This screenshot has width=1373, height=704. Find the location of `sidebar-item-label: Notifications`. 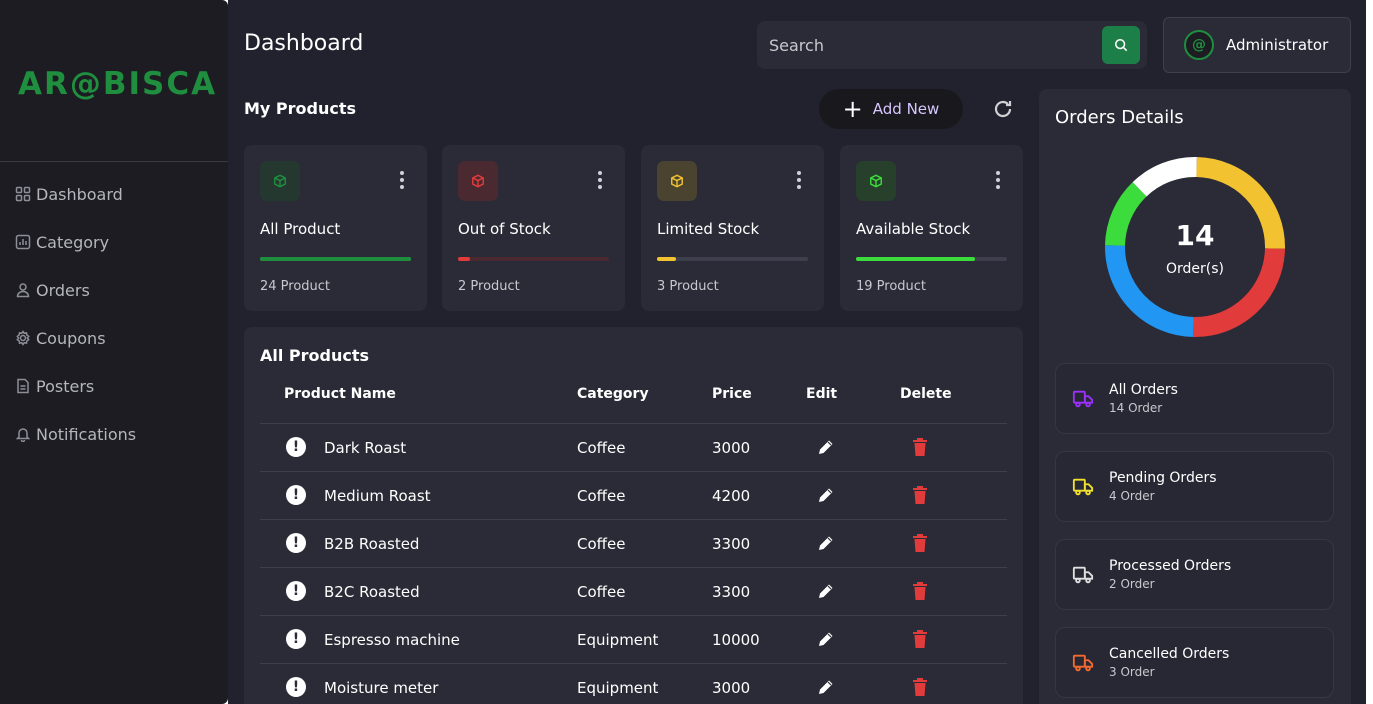

sidebar-item-label: Notifications is located at coordinates (86, 434).